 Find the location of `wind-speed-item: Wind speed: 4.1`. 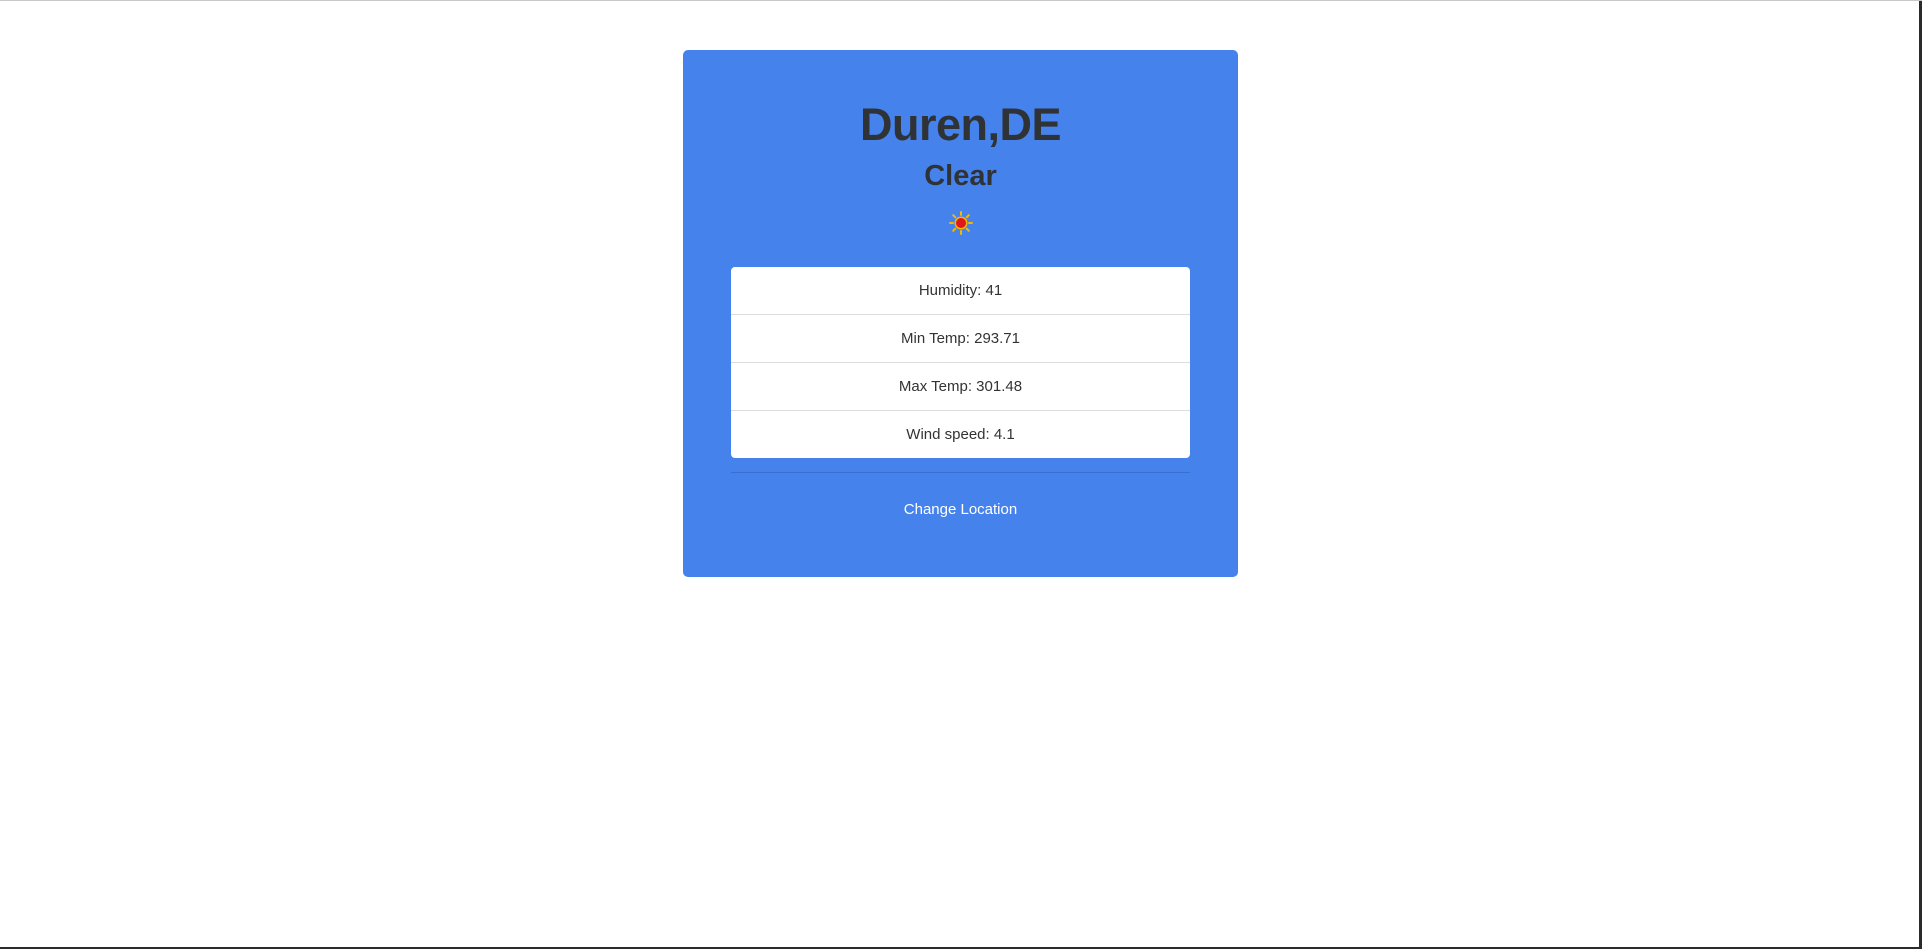

wind-speed-item: Wind speed: 4.1 is located at coordinates (960, 434).